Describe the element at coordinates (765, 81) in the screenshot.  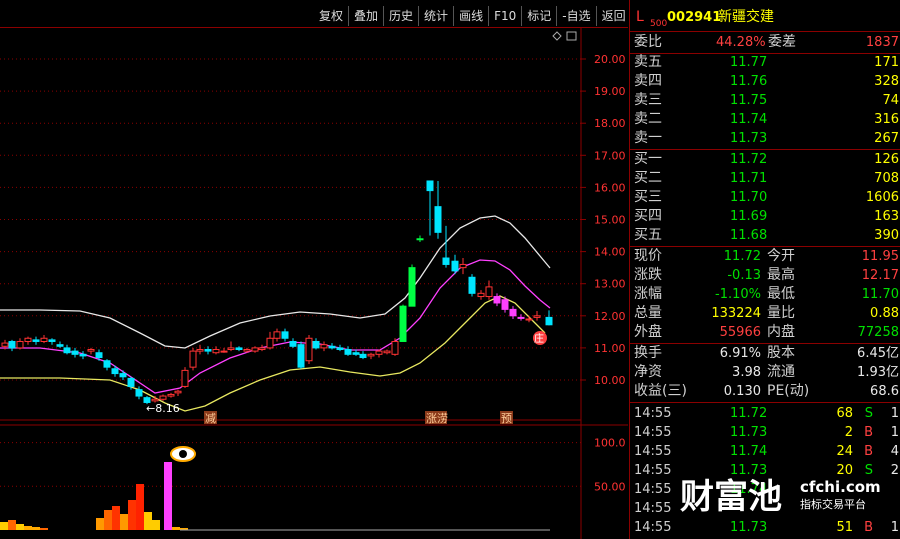
I see `ask-row-1: 卖四 11.76 328` at that location.